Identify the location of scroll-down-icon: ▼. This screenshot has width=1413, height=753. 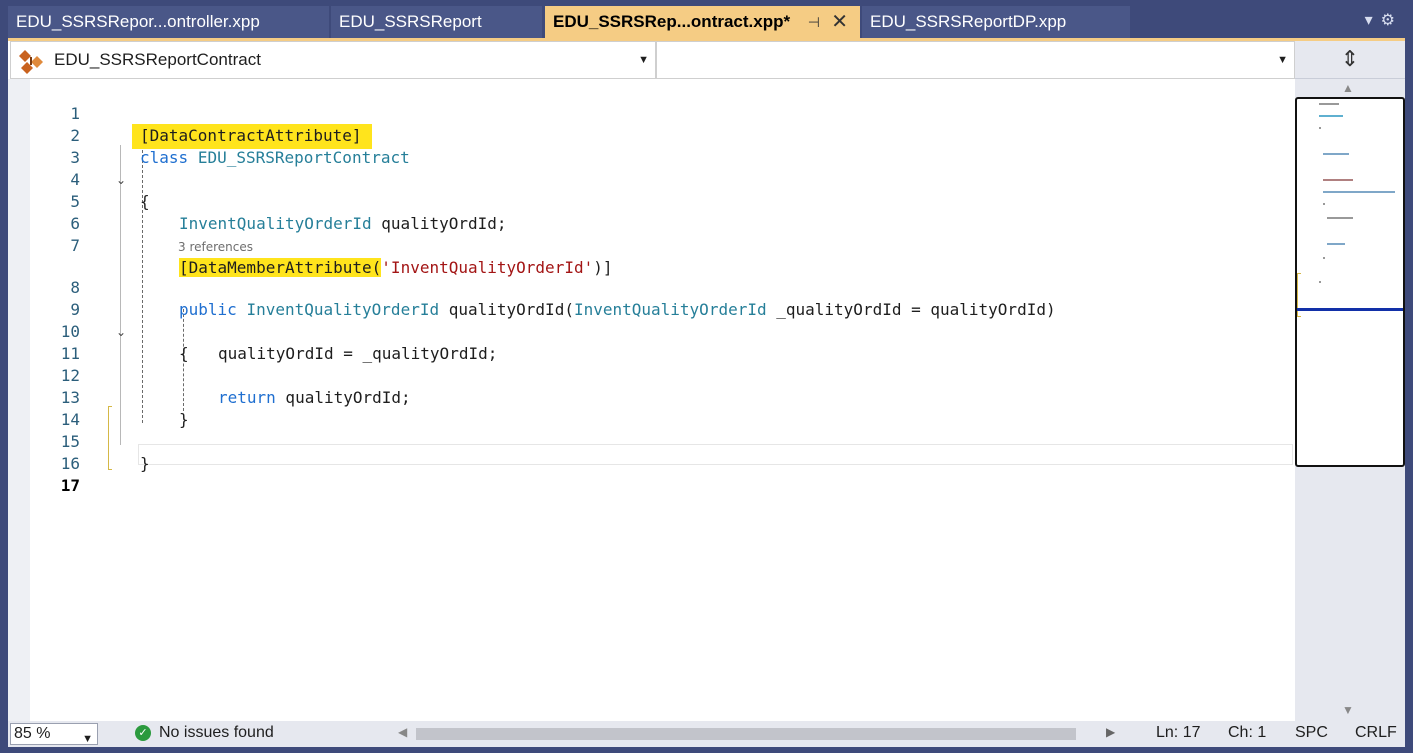
(1348, 710).